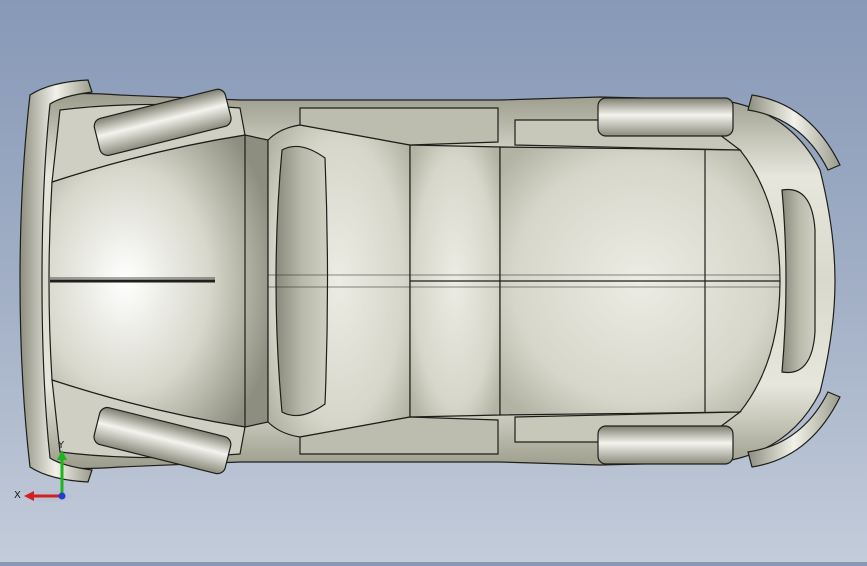 The width and height of the screenshot is (867, 566). Describe the element at coordinates (17, 495) in the screenshot. I see `x-axis-label: X` at that location.